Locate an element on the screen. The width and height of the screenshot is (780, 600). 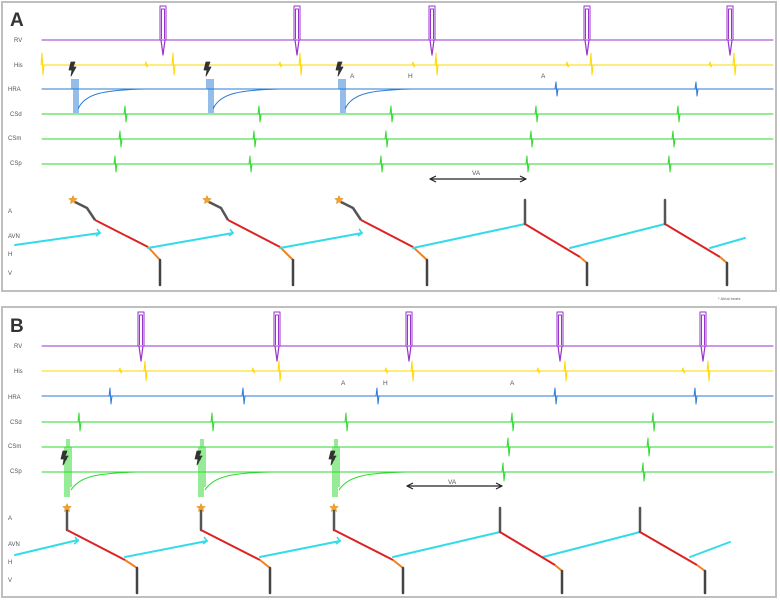
panel-a-letter: A is located at coordinates (17, 20).